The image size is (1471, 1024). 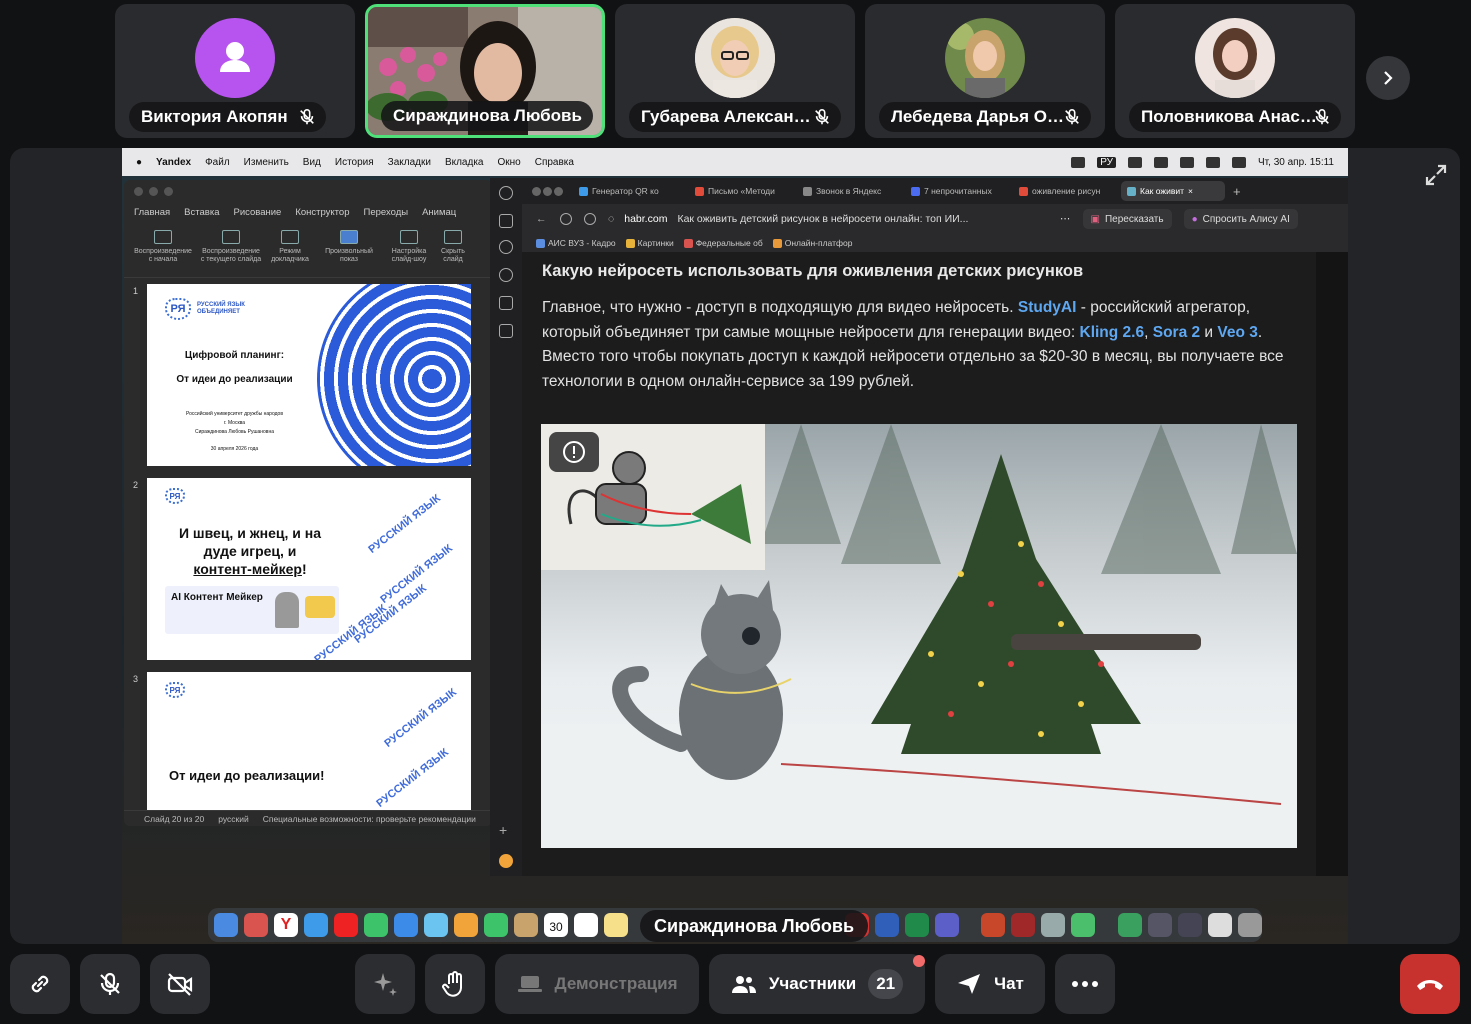 What do you see at coordinates (526, 925) in the screenshot?
I see `notes-app-icon` at bounding box center [526, 925].